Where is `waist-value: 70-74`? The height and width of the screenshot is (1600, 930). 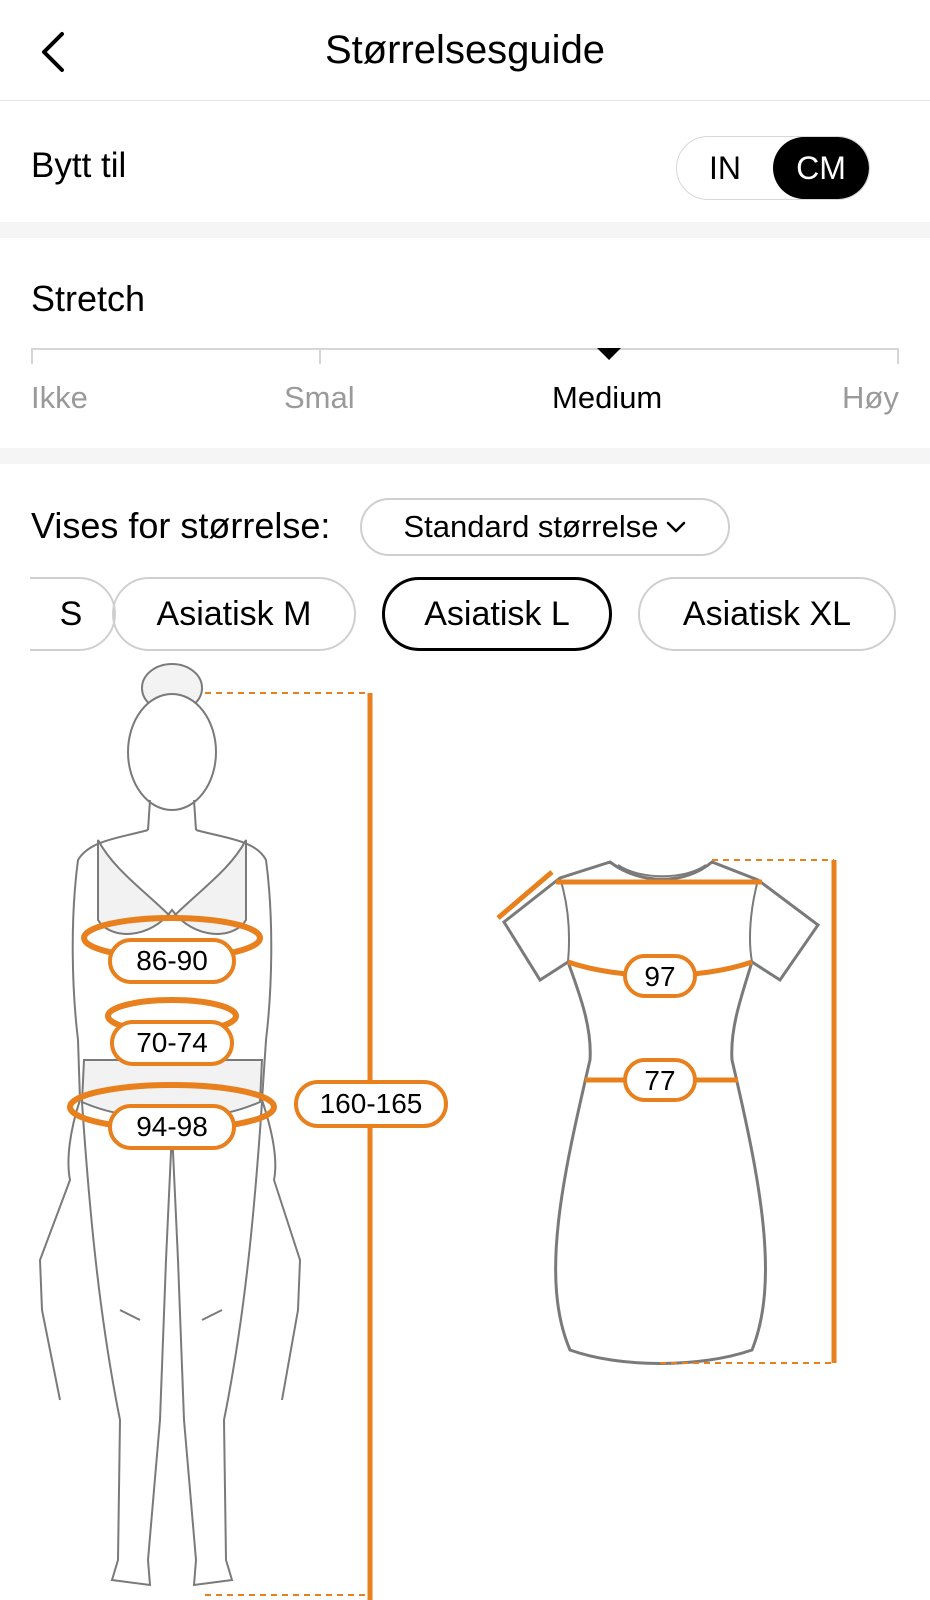 waist-value: 70-74 is located at coordinates (172, 1042).